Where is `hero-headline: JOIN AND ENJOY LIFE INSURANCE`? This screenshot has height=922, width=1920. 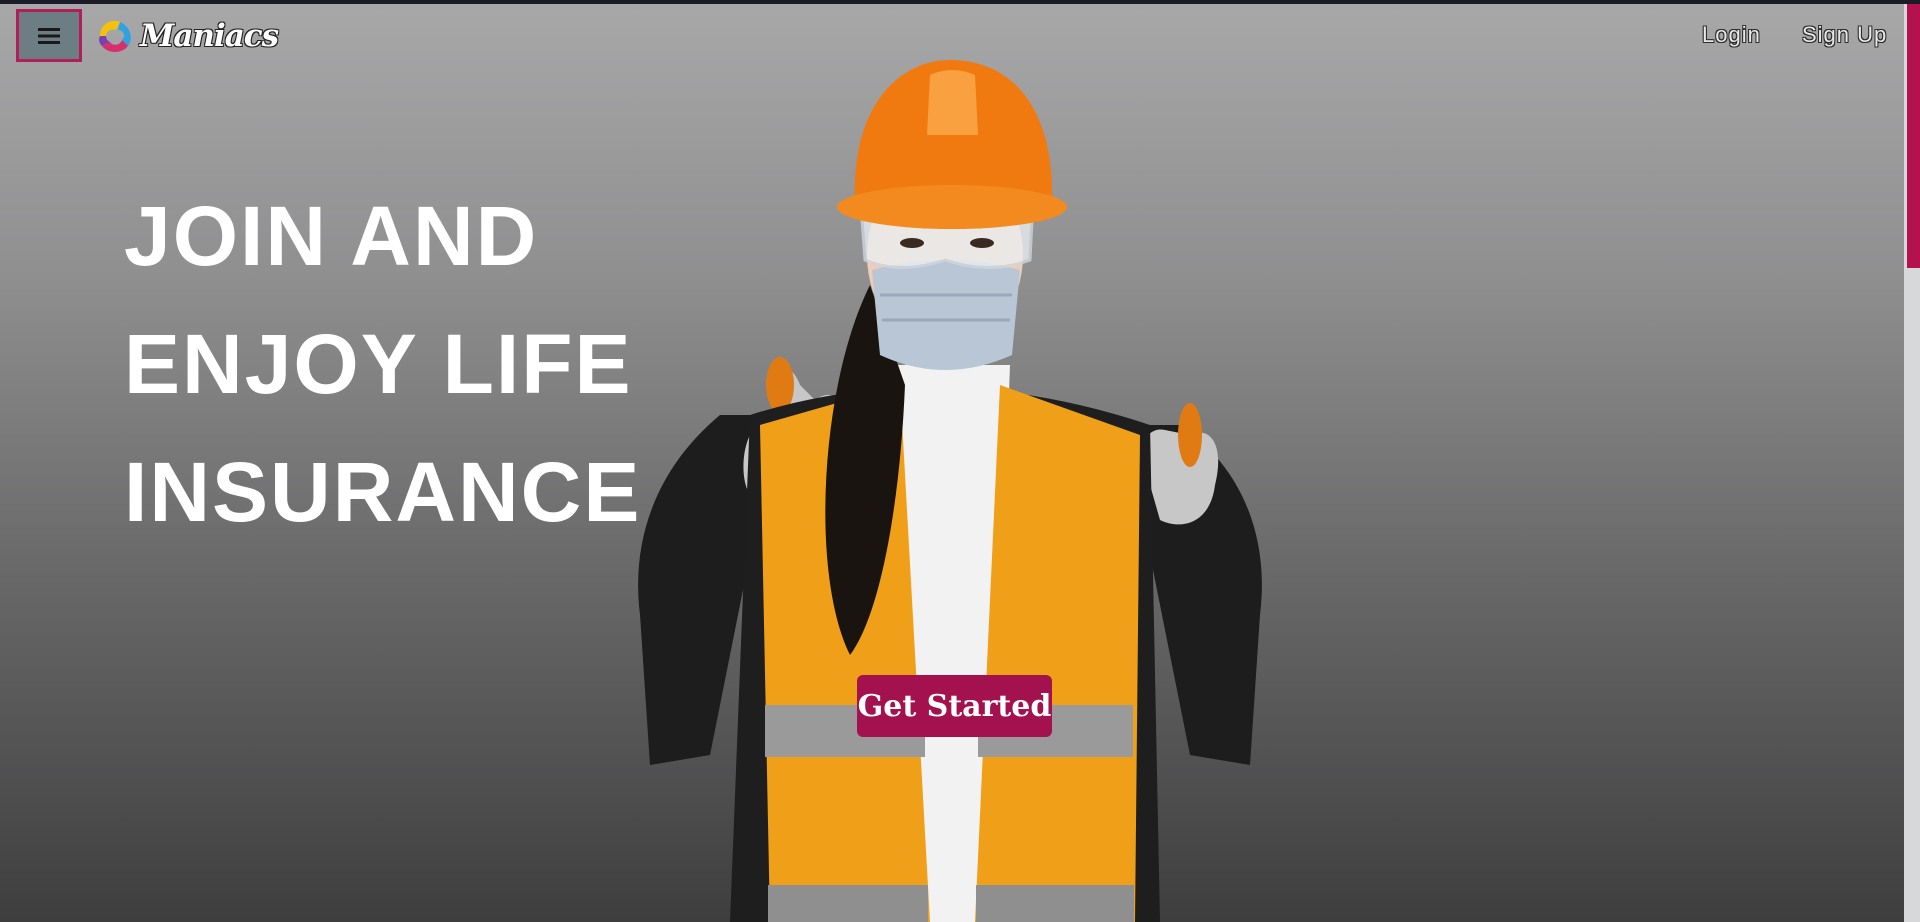
hero-headline: JOIN AND ENJOY LIFE INSURANCE is located at coordinates (404, 364).